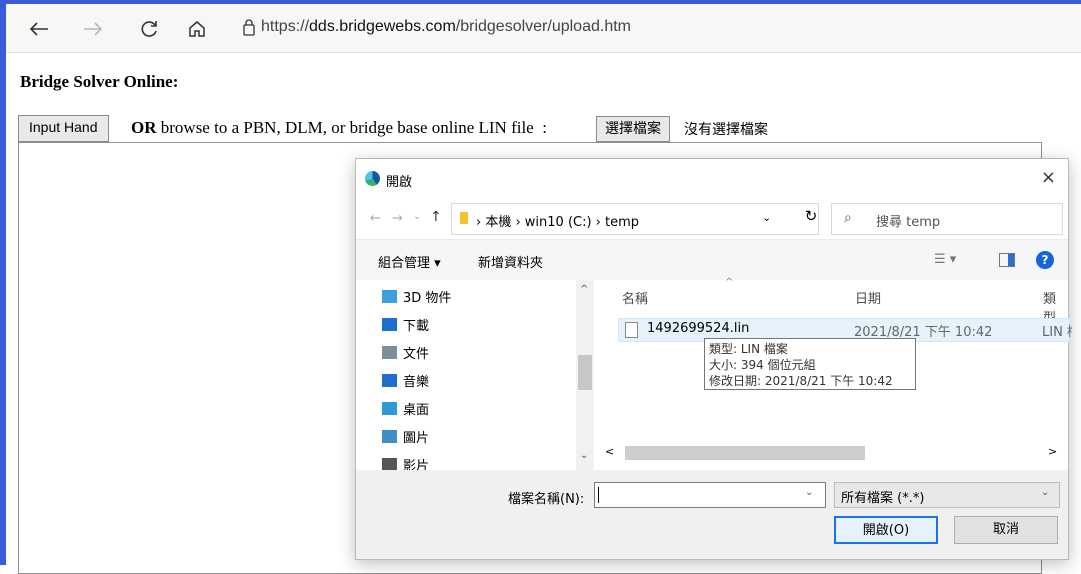  I want to click on dialog-address-box: › 本機 › win10 (C:) › temp ⌄, so click(635, 219).